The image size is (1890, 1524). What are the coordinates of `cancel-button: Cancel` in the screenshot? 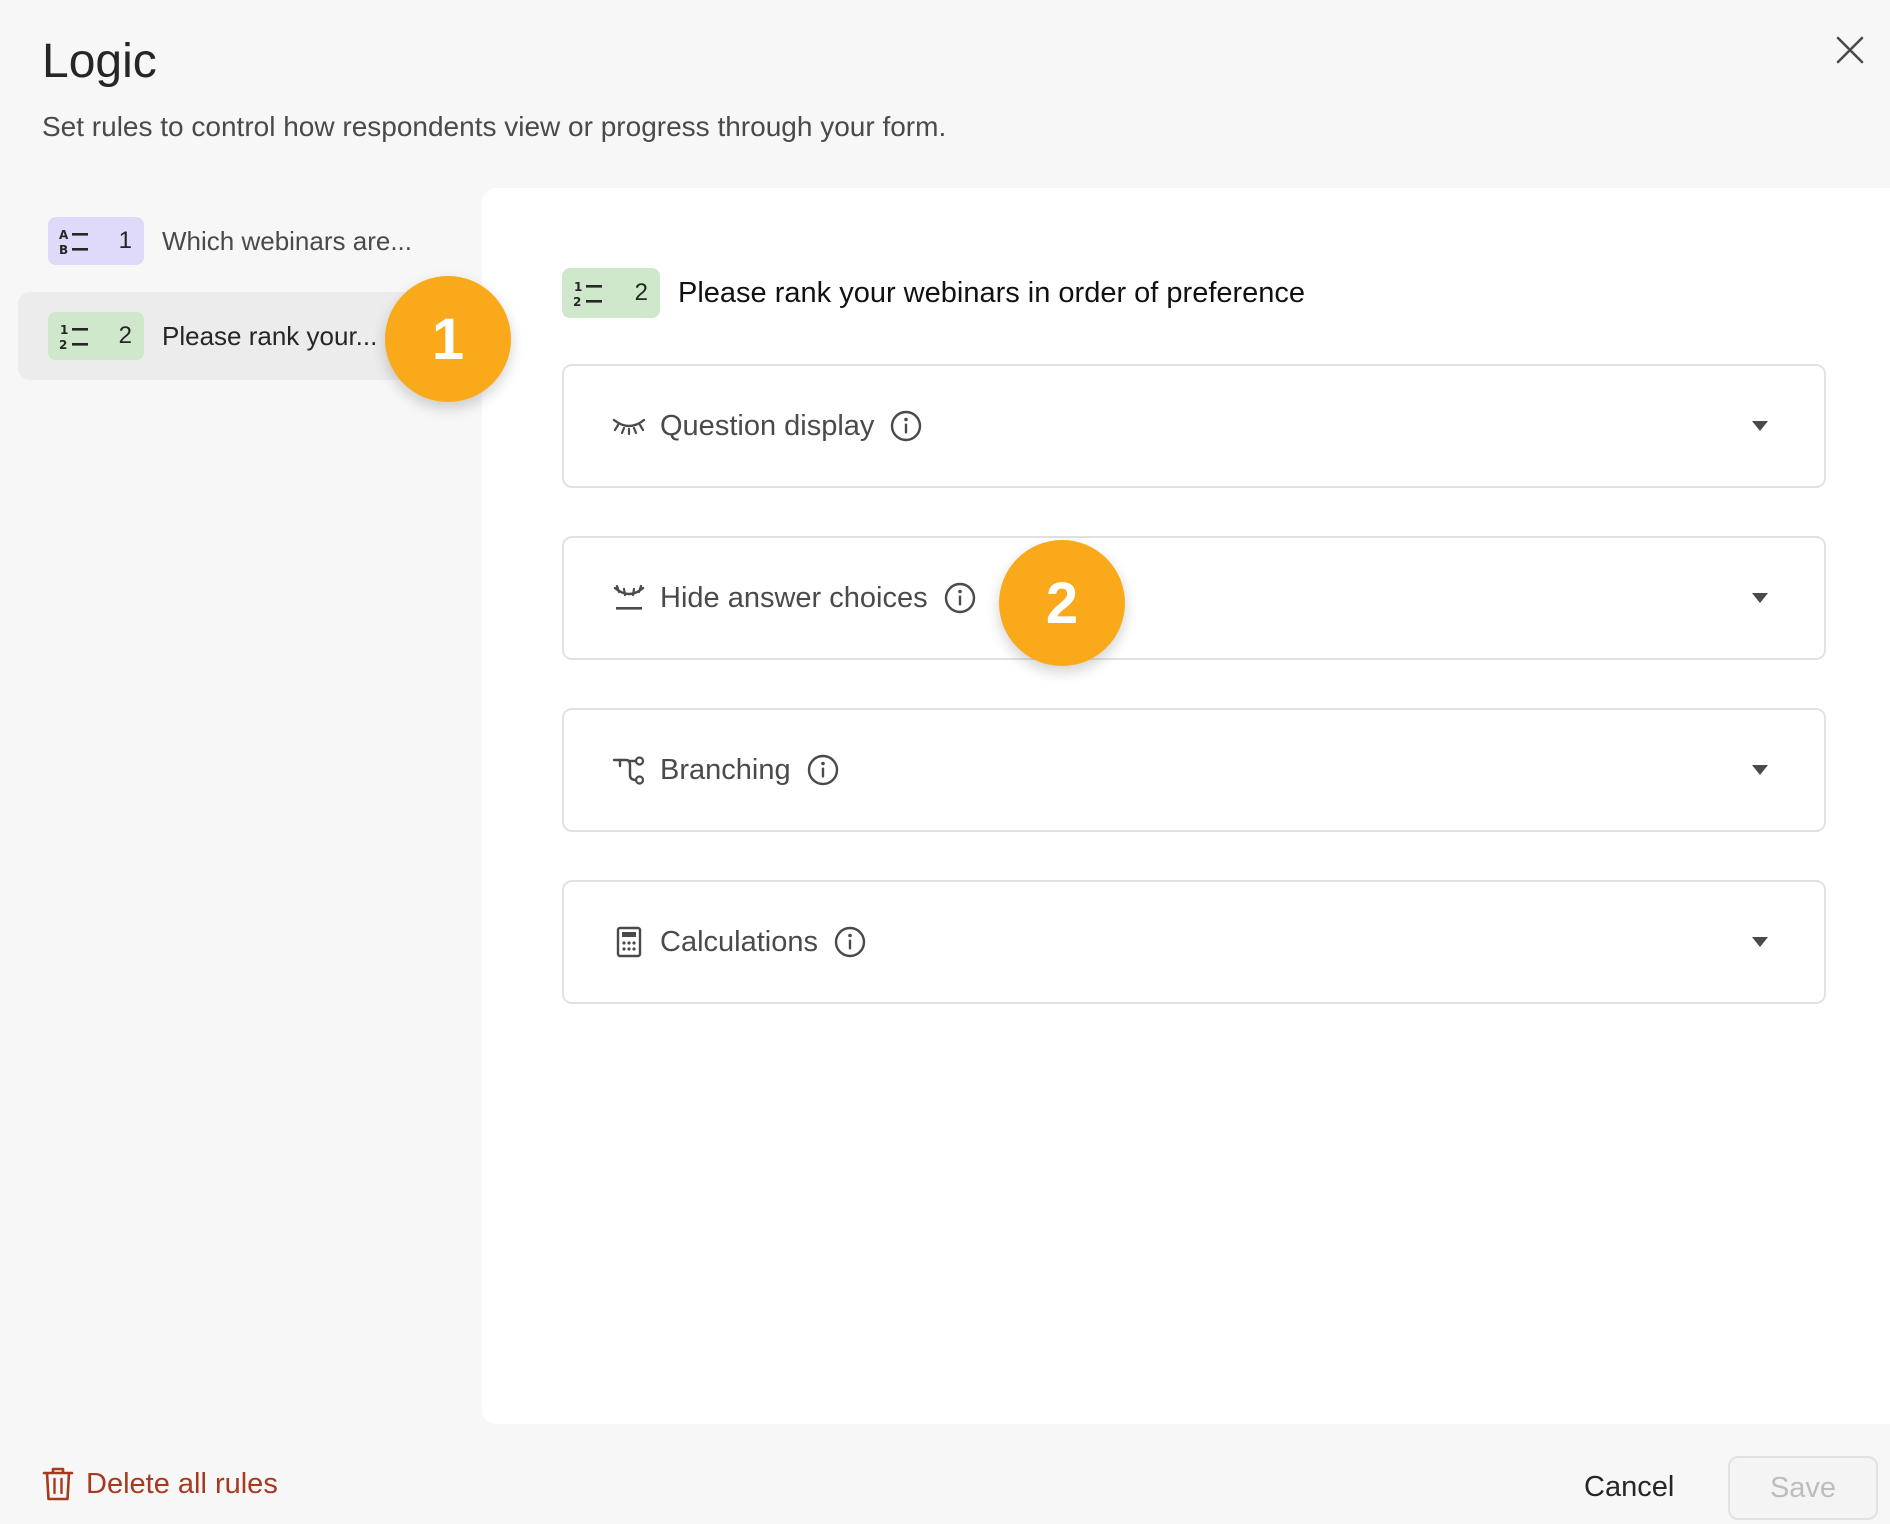 It's located at (1629, 1487).